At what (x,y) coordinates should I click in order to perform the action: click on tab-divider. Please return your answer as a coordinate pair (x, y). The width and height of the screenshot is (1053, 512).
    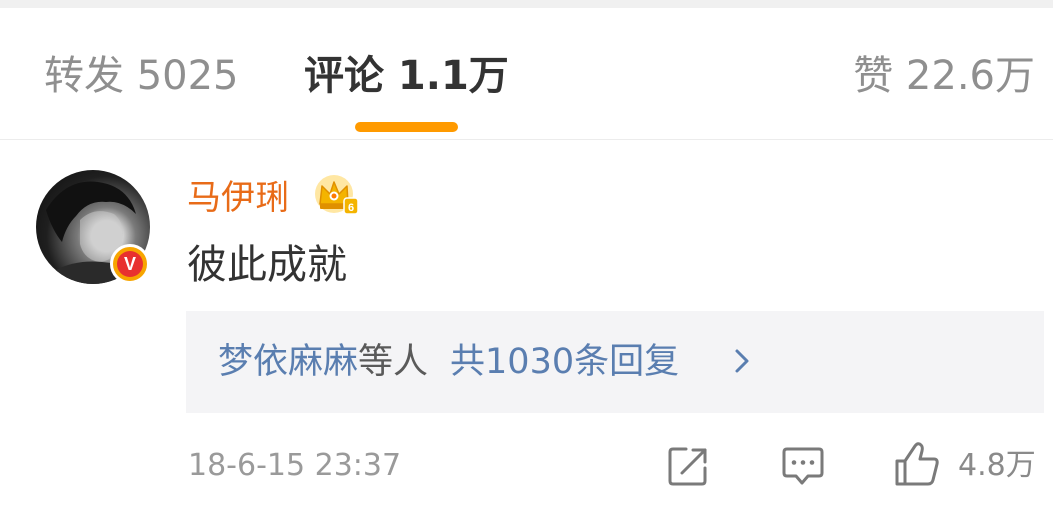
    Looking at the image, I should click on (526, 139).